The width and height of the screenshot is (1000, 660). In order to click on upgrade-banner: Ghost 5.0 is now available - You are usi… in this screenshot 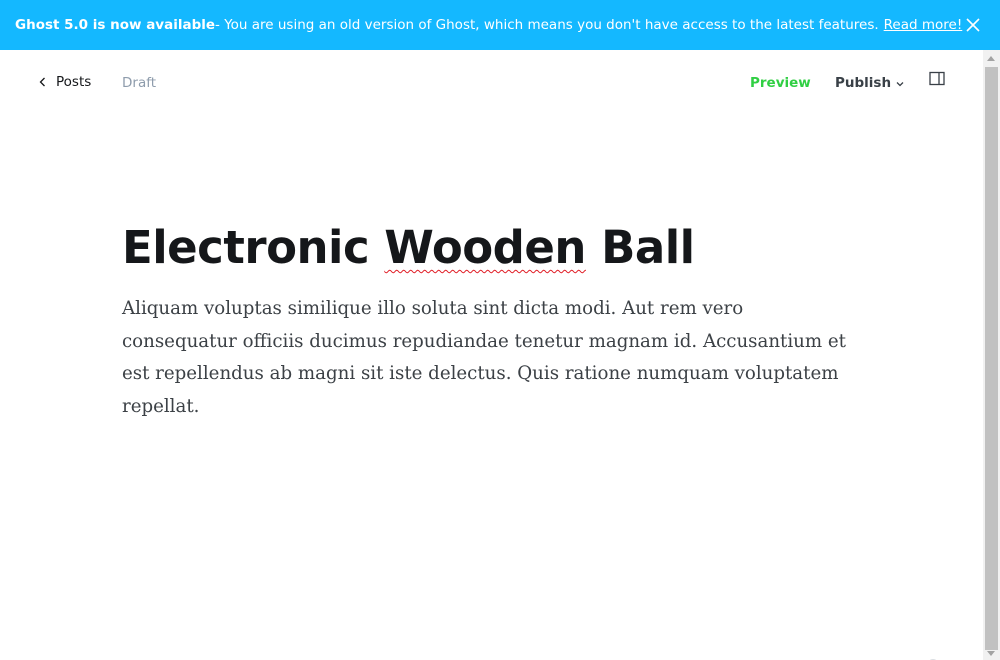, I will do `click(500, 25)`.